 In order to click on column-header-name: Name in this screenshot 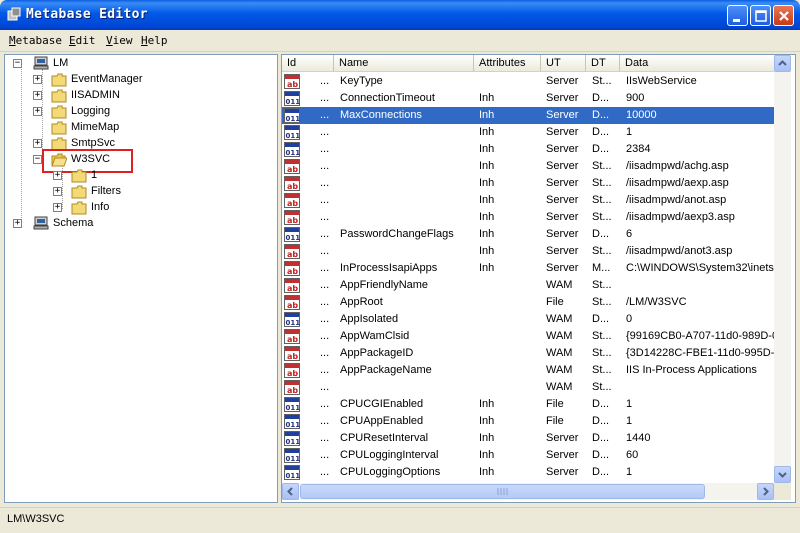, I will do `click(404, 63)`.